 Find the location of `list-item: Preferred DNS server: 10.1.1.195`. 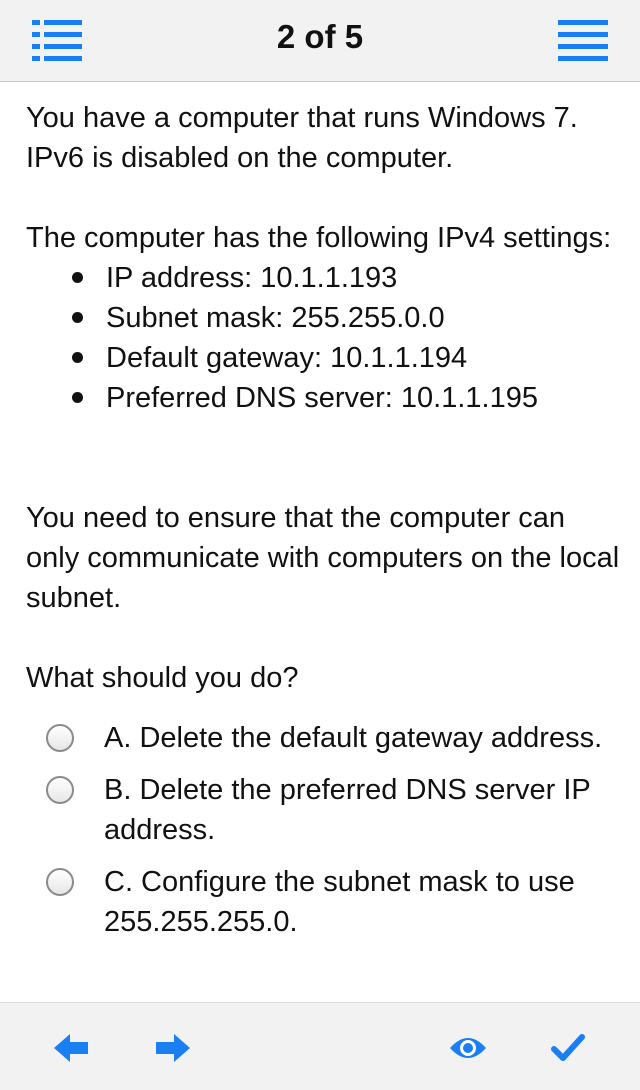

list-item: Preferred DNS server: 10.1.1.195 is located at coordinates (324, 398).